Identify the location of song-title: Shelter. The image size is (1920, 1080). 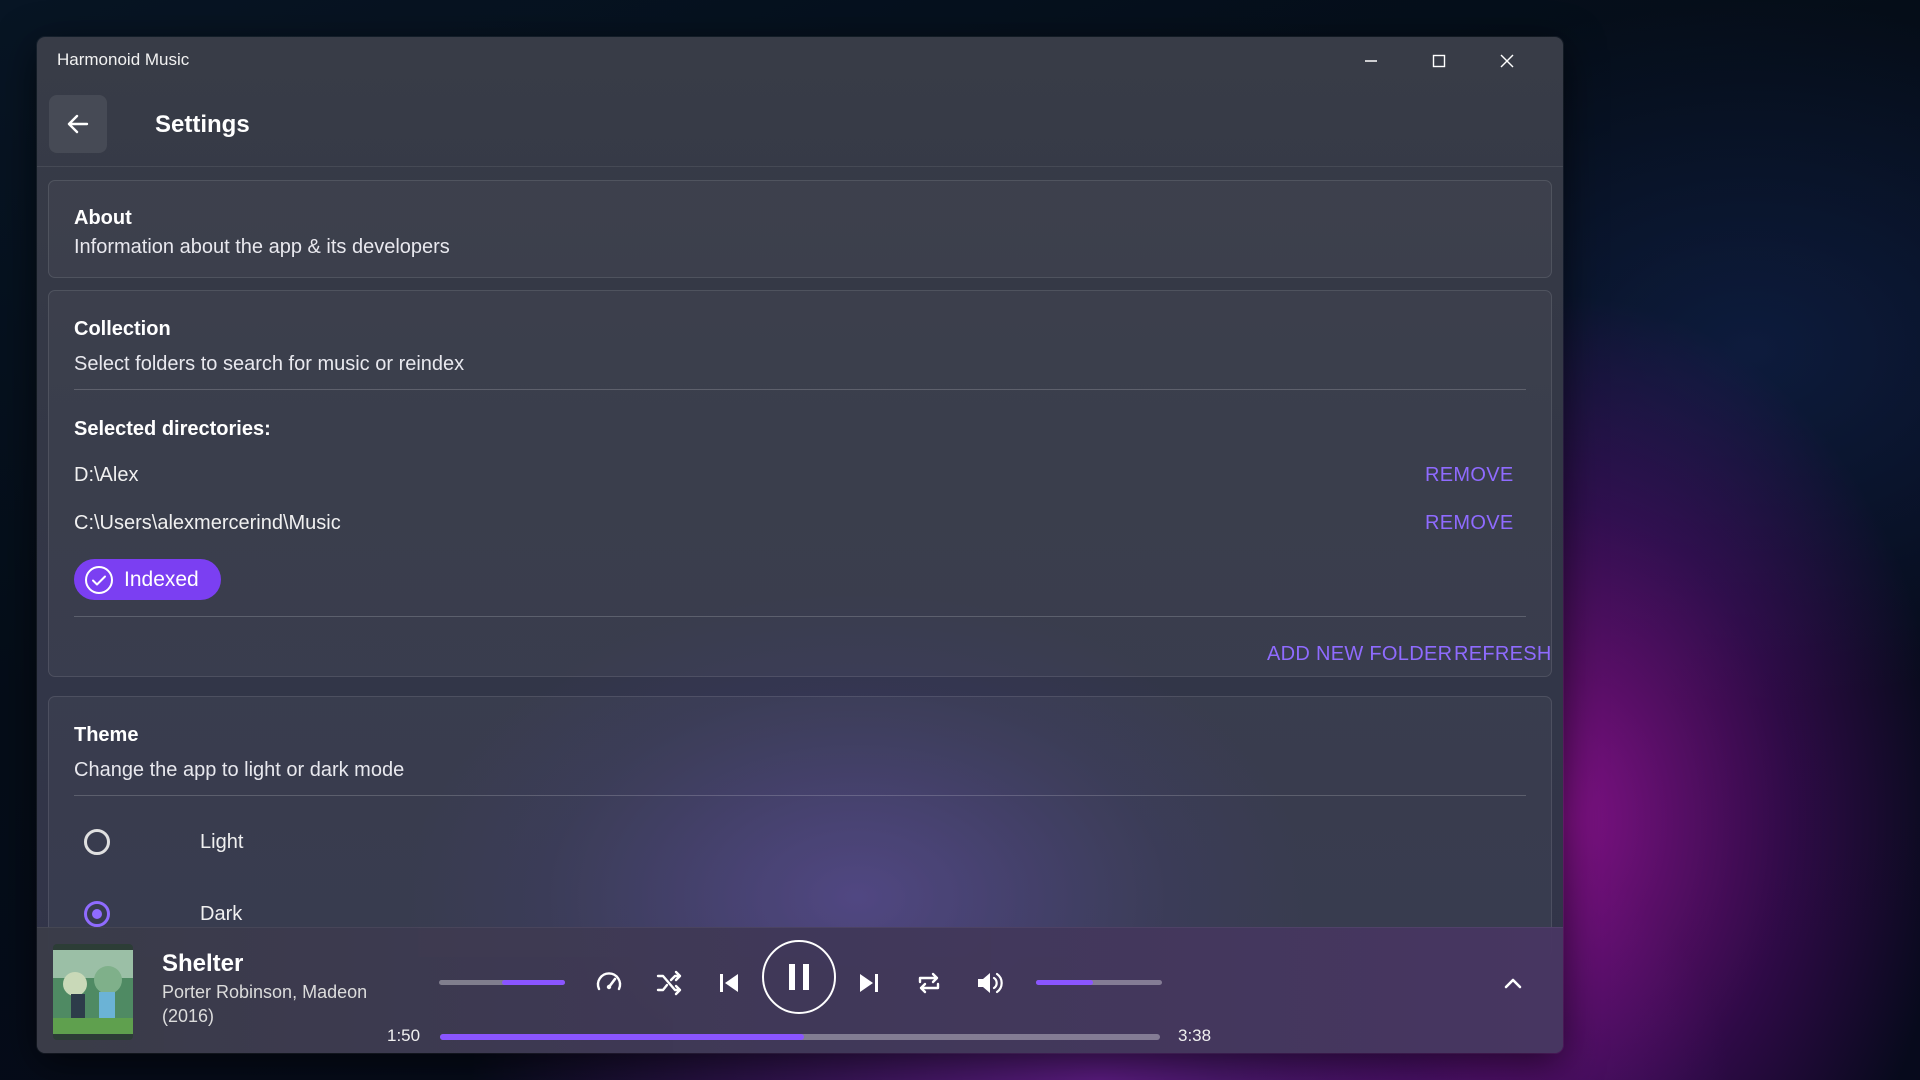
(202, 964).